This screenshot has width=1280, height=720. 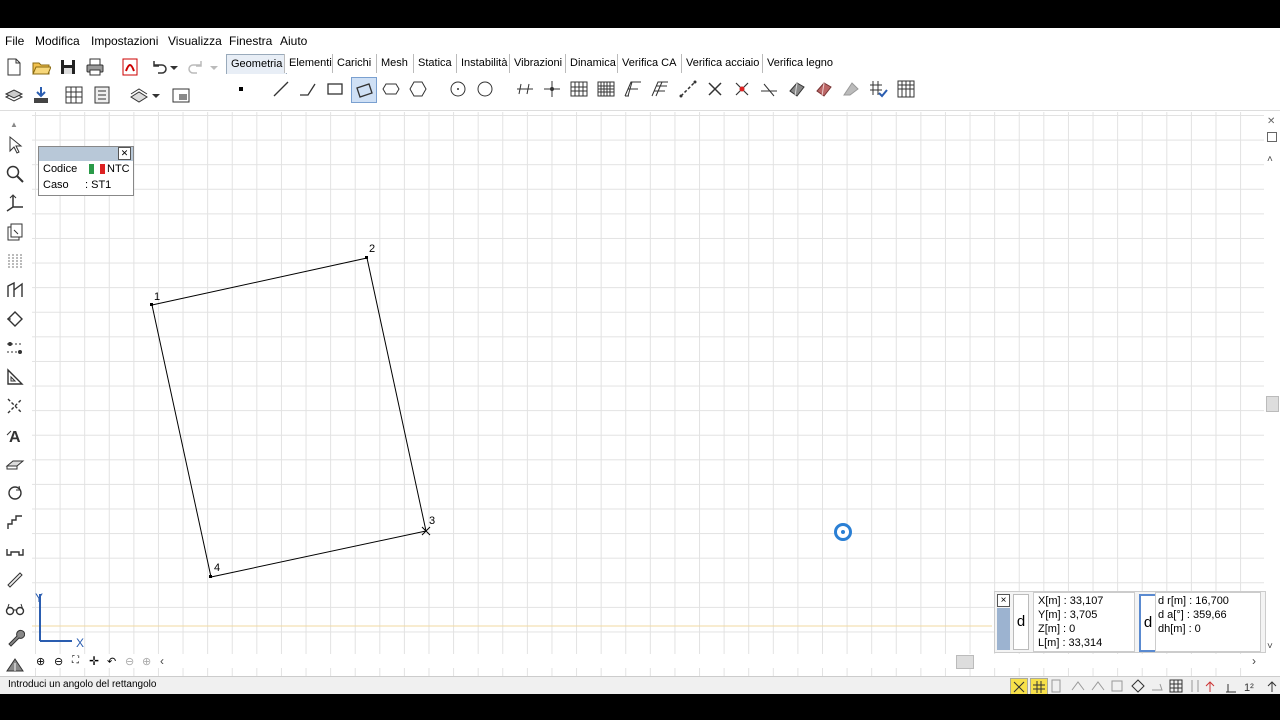 What do you see at coordinates (257, 64) in the screenshot?
I see `tab-geometria: Geometria` at bounding box center [257, 64].